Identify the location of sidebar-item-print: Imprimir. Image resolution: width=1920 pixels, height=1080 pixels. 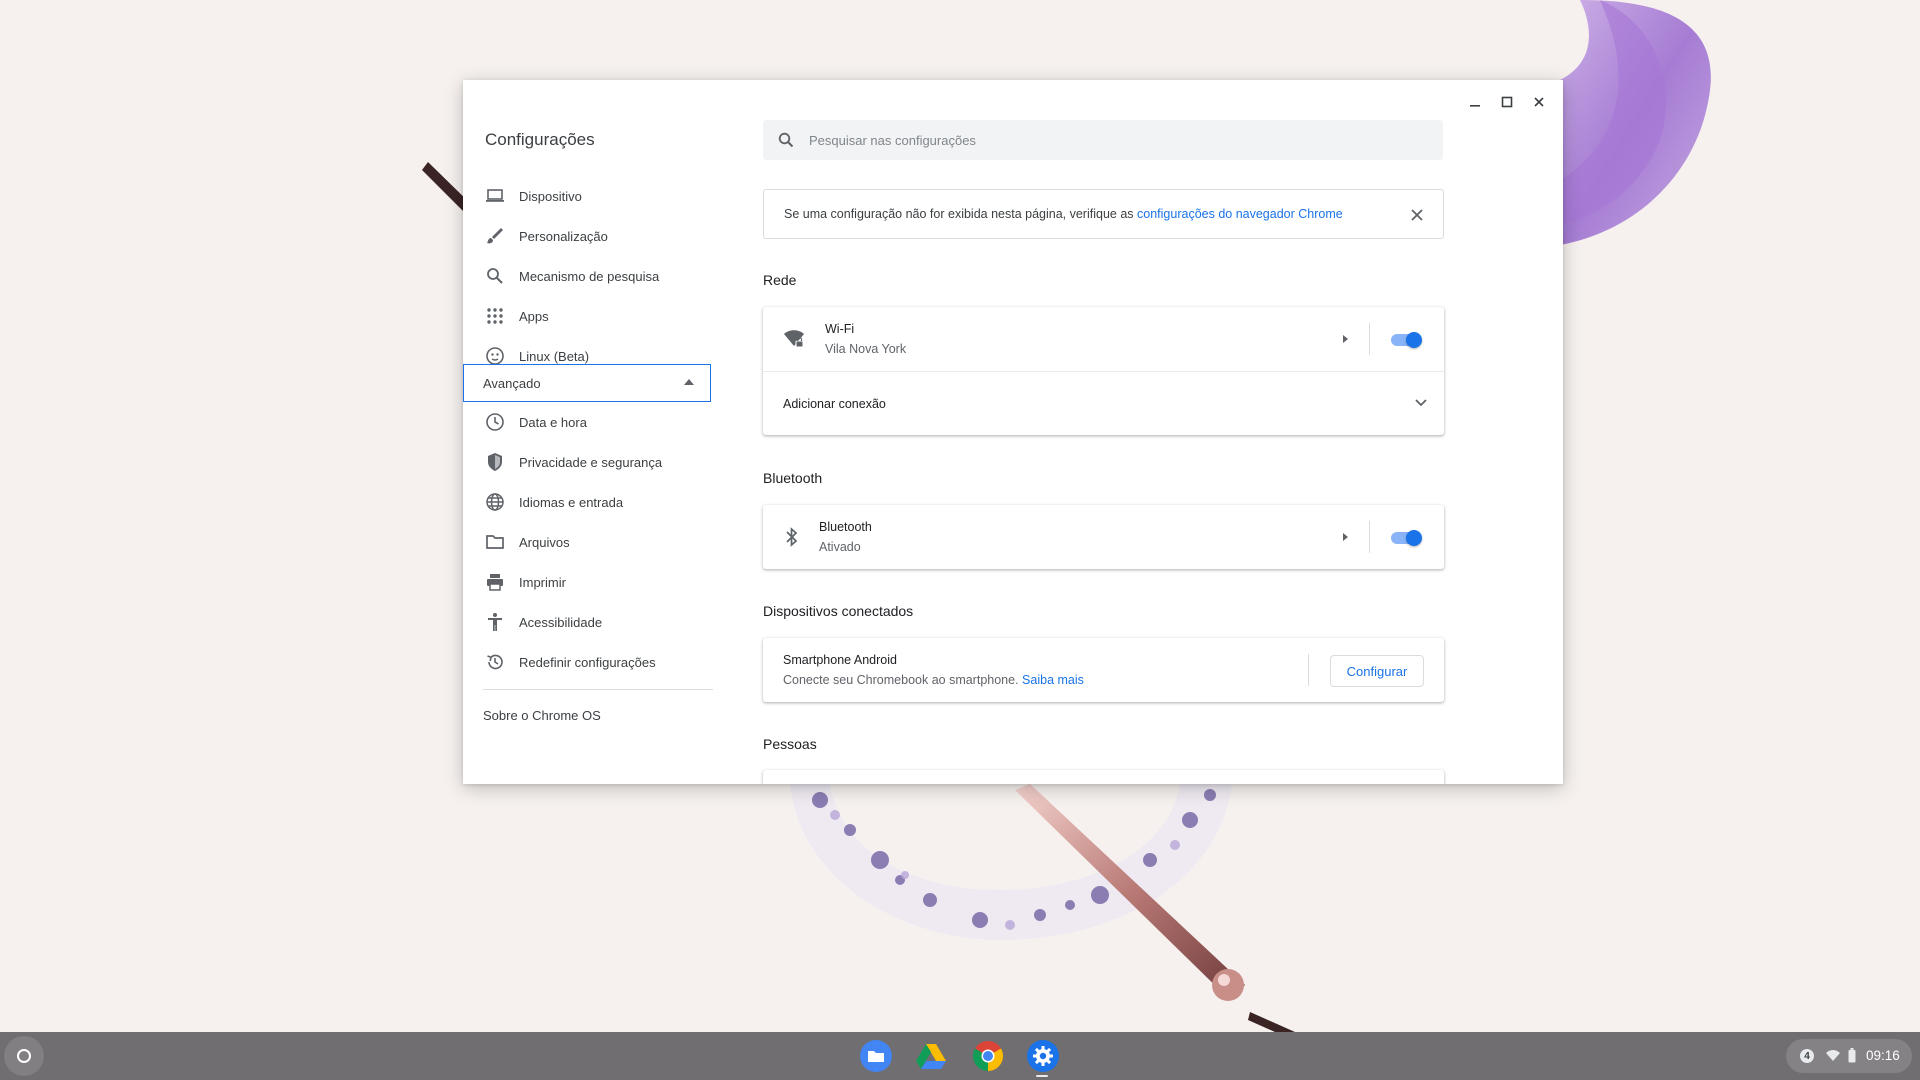
(588, 582).